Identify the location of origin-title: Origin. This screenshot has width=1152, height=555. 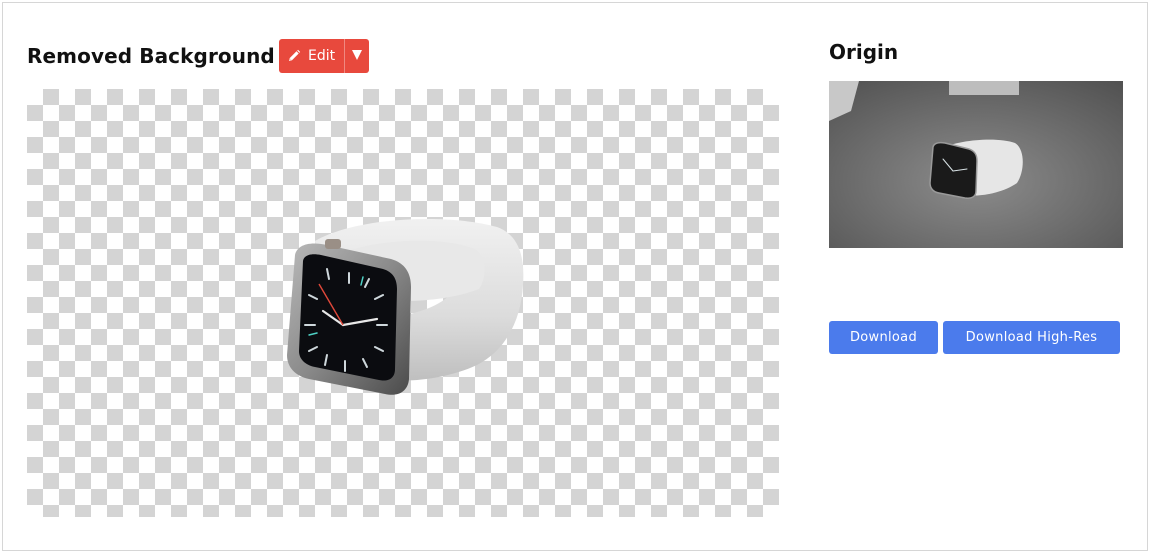
(864, 52).